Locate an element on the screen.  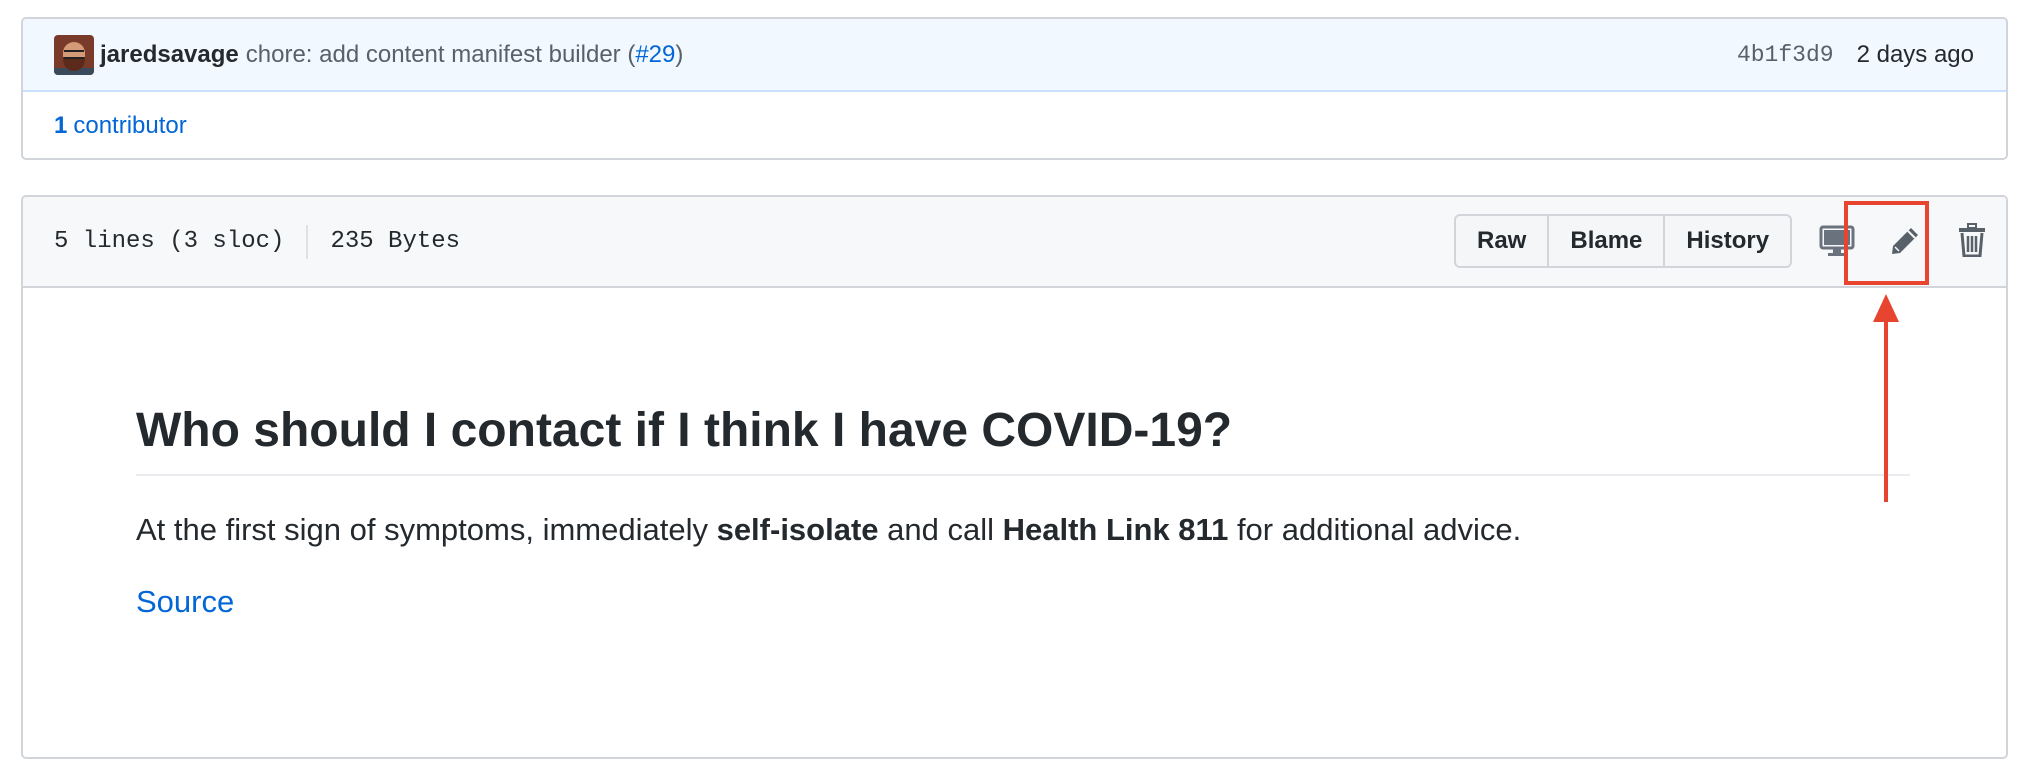
annotation-arrow-icon is located at coordinates (1886, 398).